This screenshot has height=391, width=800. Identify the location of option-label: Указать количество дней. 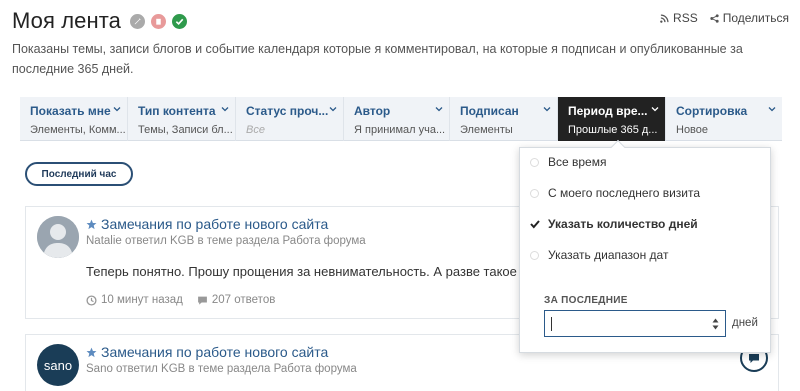
(623, 224).